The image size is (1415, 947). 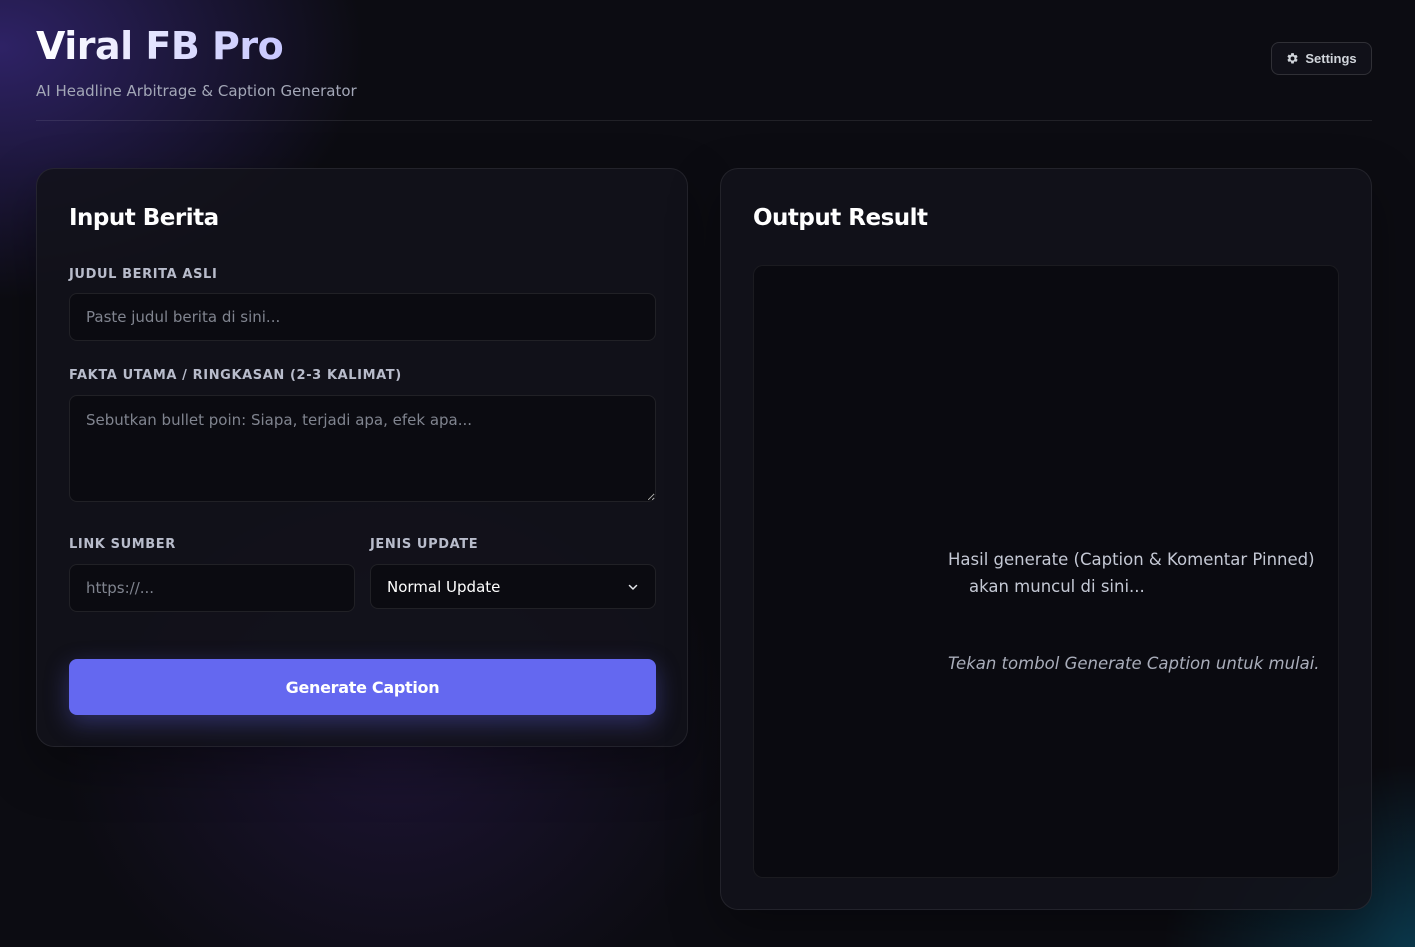 I want to click on chevron-down-icon, so click(x=633, y=587).